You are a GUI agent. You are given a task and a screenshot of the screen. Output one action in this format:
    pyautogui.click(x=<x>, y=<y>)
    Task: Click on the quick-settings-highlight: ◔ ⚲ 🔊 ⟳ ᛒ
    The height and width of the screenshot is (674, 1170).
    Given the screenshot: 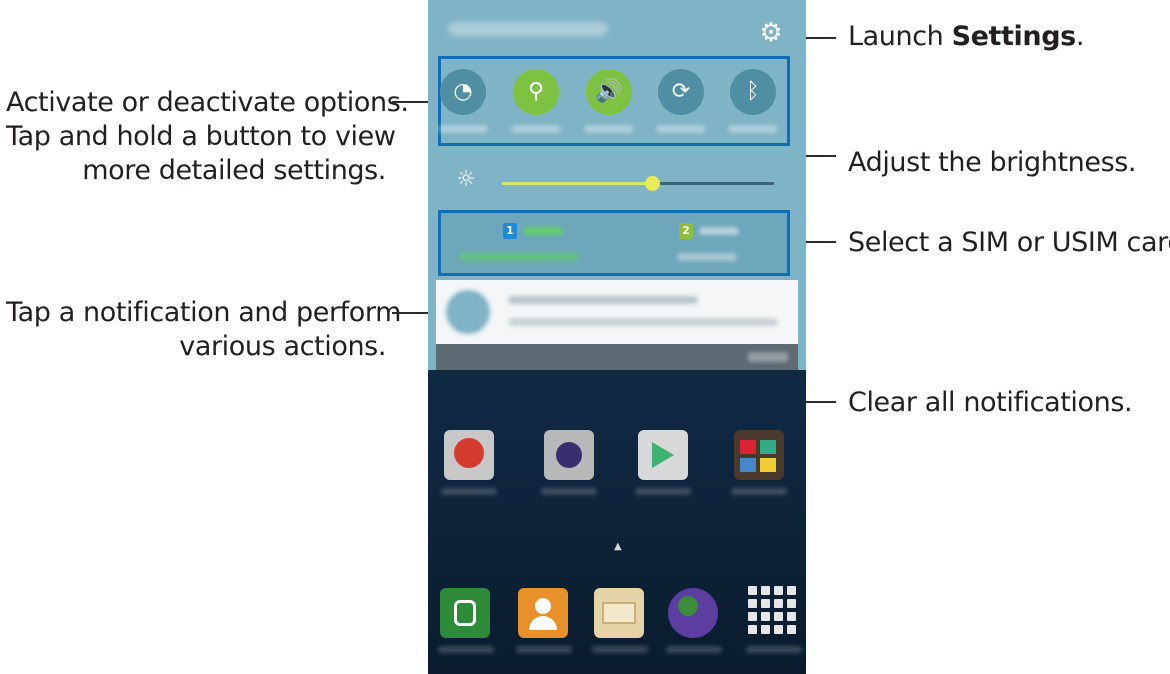 What is the action you would take?
    pyautogui.click(x=614, y=101)
    